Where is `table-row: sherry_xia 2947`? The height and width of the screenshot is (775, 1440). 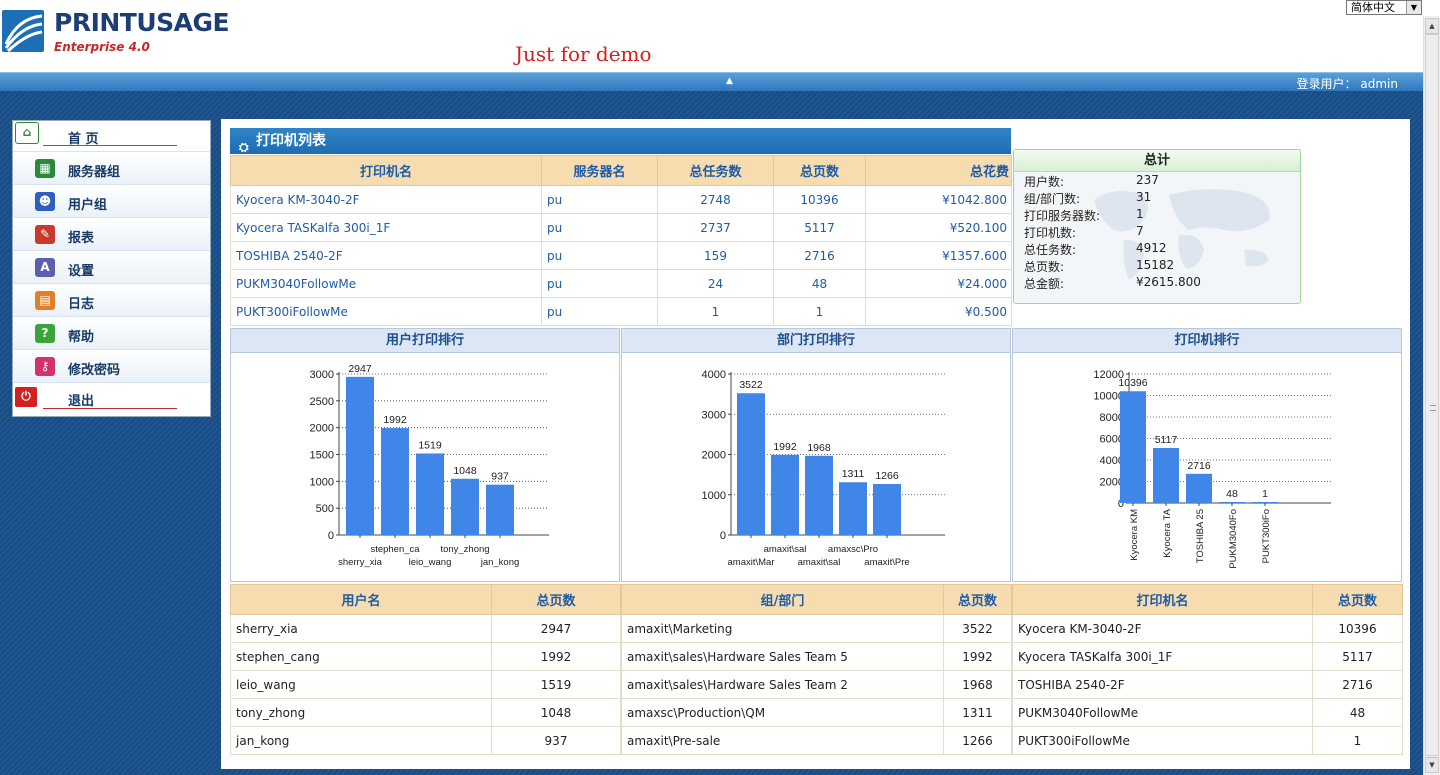
table-row: sherry_xia 2947 is located at coordinates (425, 628).